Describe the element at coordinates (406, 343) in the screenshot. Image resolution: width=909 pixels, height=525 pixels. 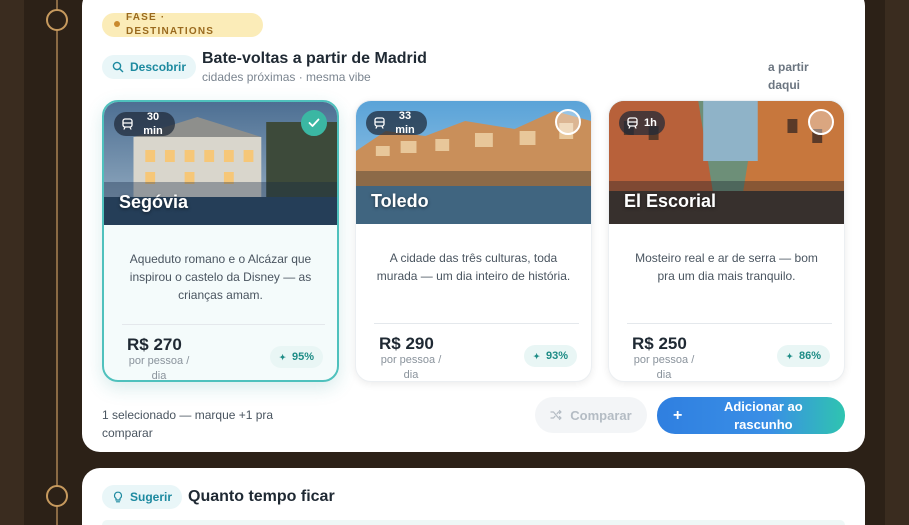
I see `destination-price: R$ 290` at that location.